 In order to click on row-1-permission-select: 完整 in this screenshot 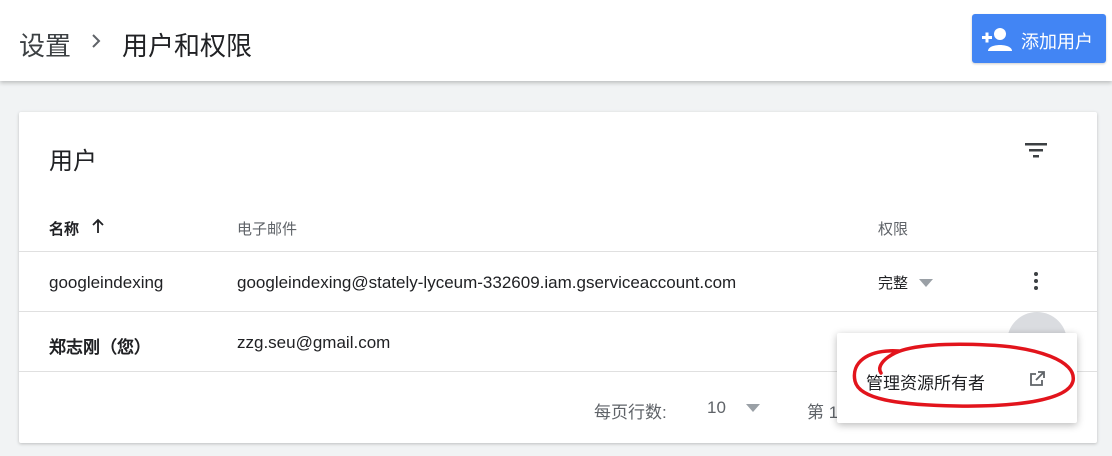, I will do `click(893, 282)`.